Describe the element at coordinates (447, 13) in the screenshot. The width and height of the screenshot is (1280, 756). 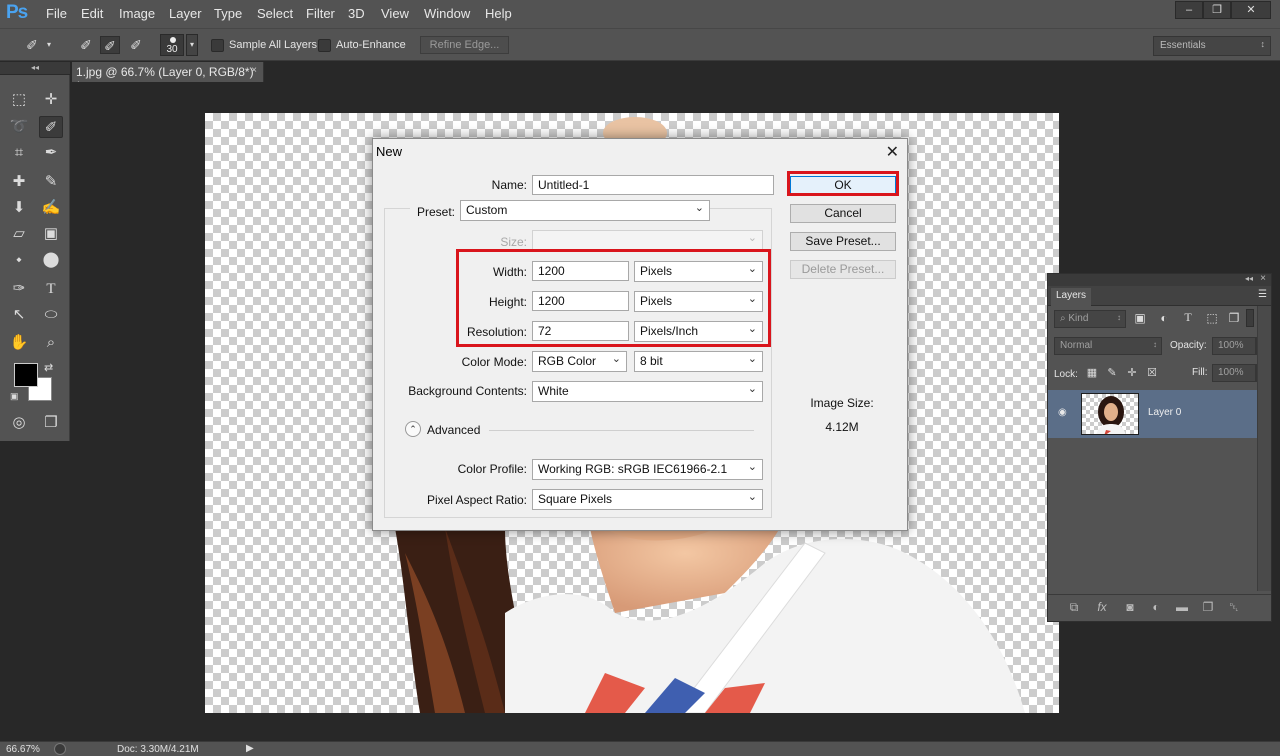
I see `menu-window: Window` at that location.